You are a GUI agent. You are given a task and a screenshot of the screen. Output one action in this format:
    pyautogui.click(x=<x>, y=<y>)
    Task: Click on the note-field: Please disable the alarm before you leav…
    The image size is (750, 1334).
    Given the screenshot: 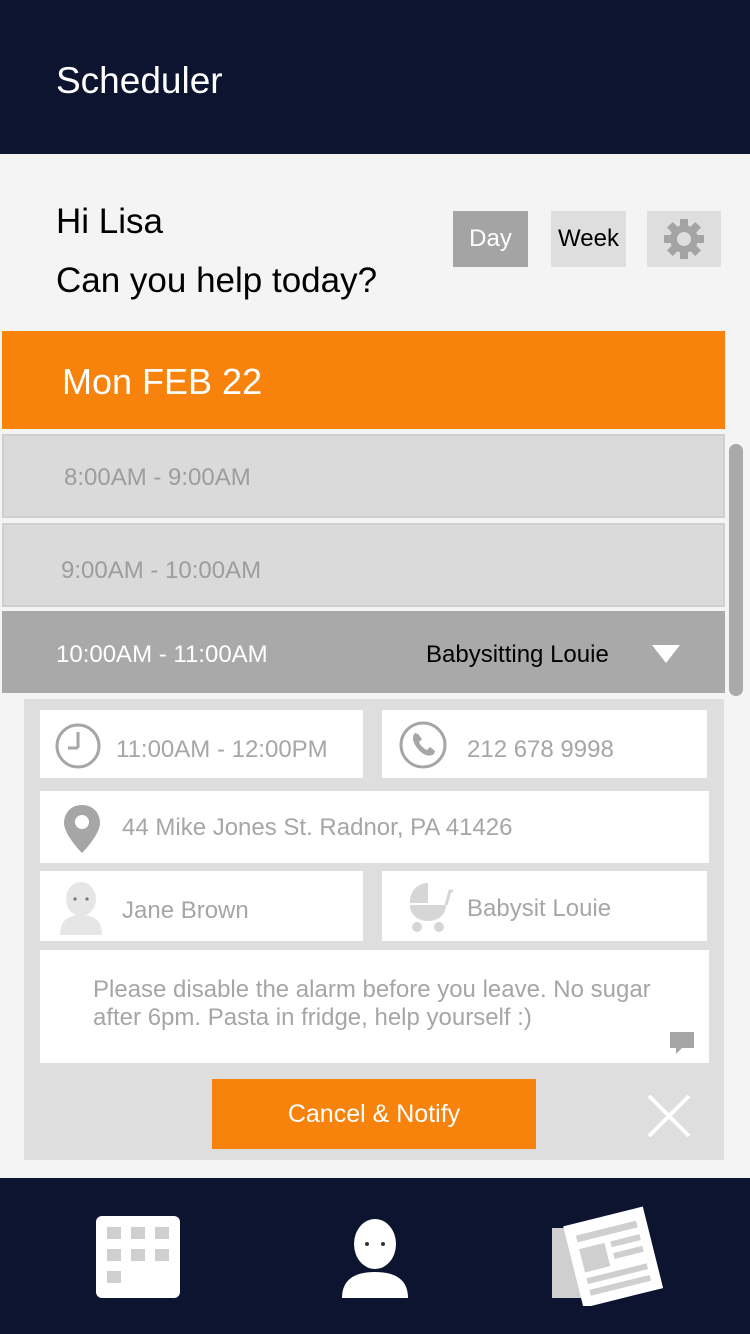 What is the action you would take?
    pyautogui.click(x=374, y=1006)
    